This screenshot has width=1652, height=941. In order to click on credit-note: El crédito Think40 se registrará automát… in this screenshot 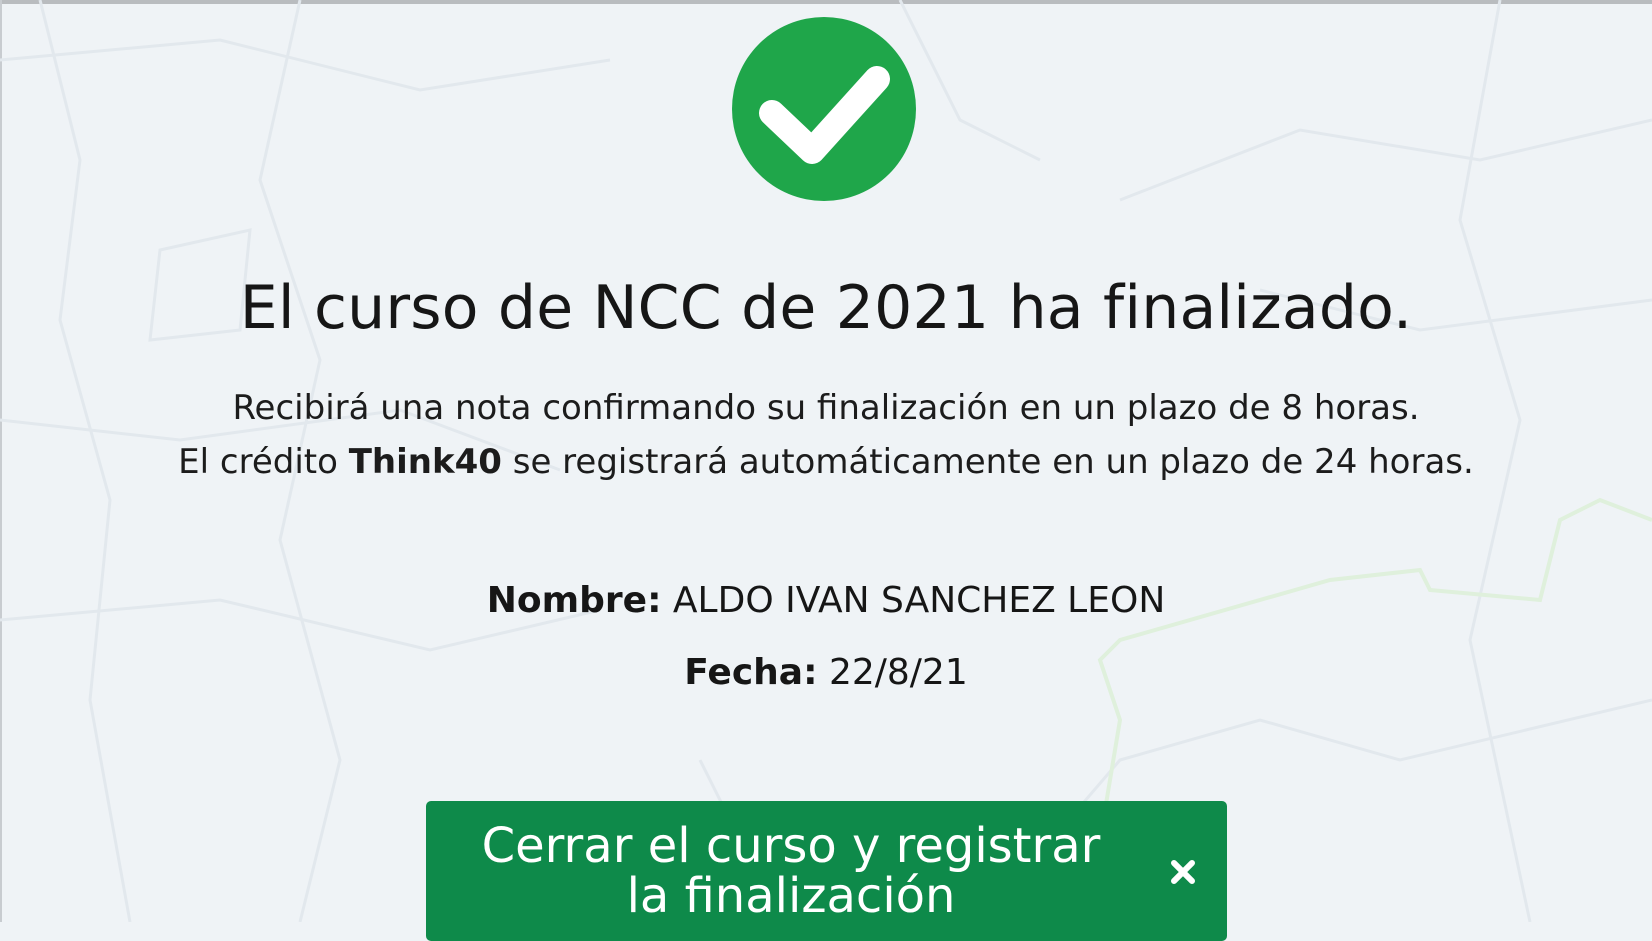, I will do `click(826, 462)`.